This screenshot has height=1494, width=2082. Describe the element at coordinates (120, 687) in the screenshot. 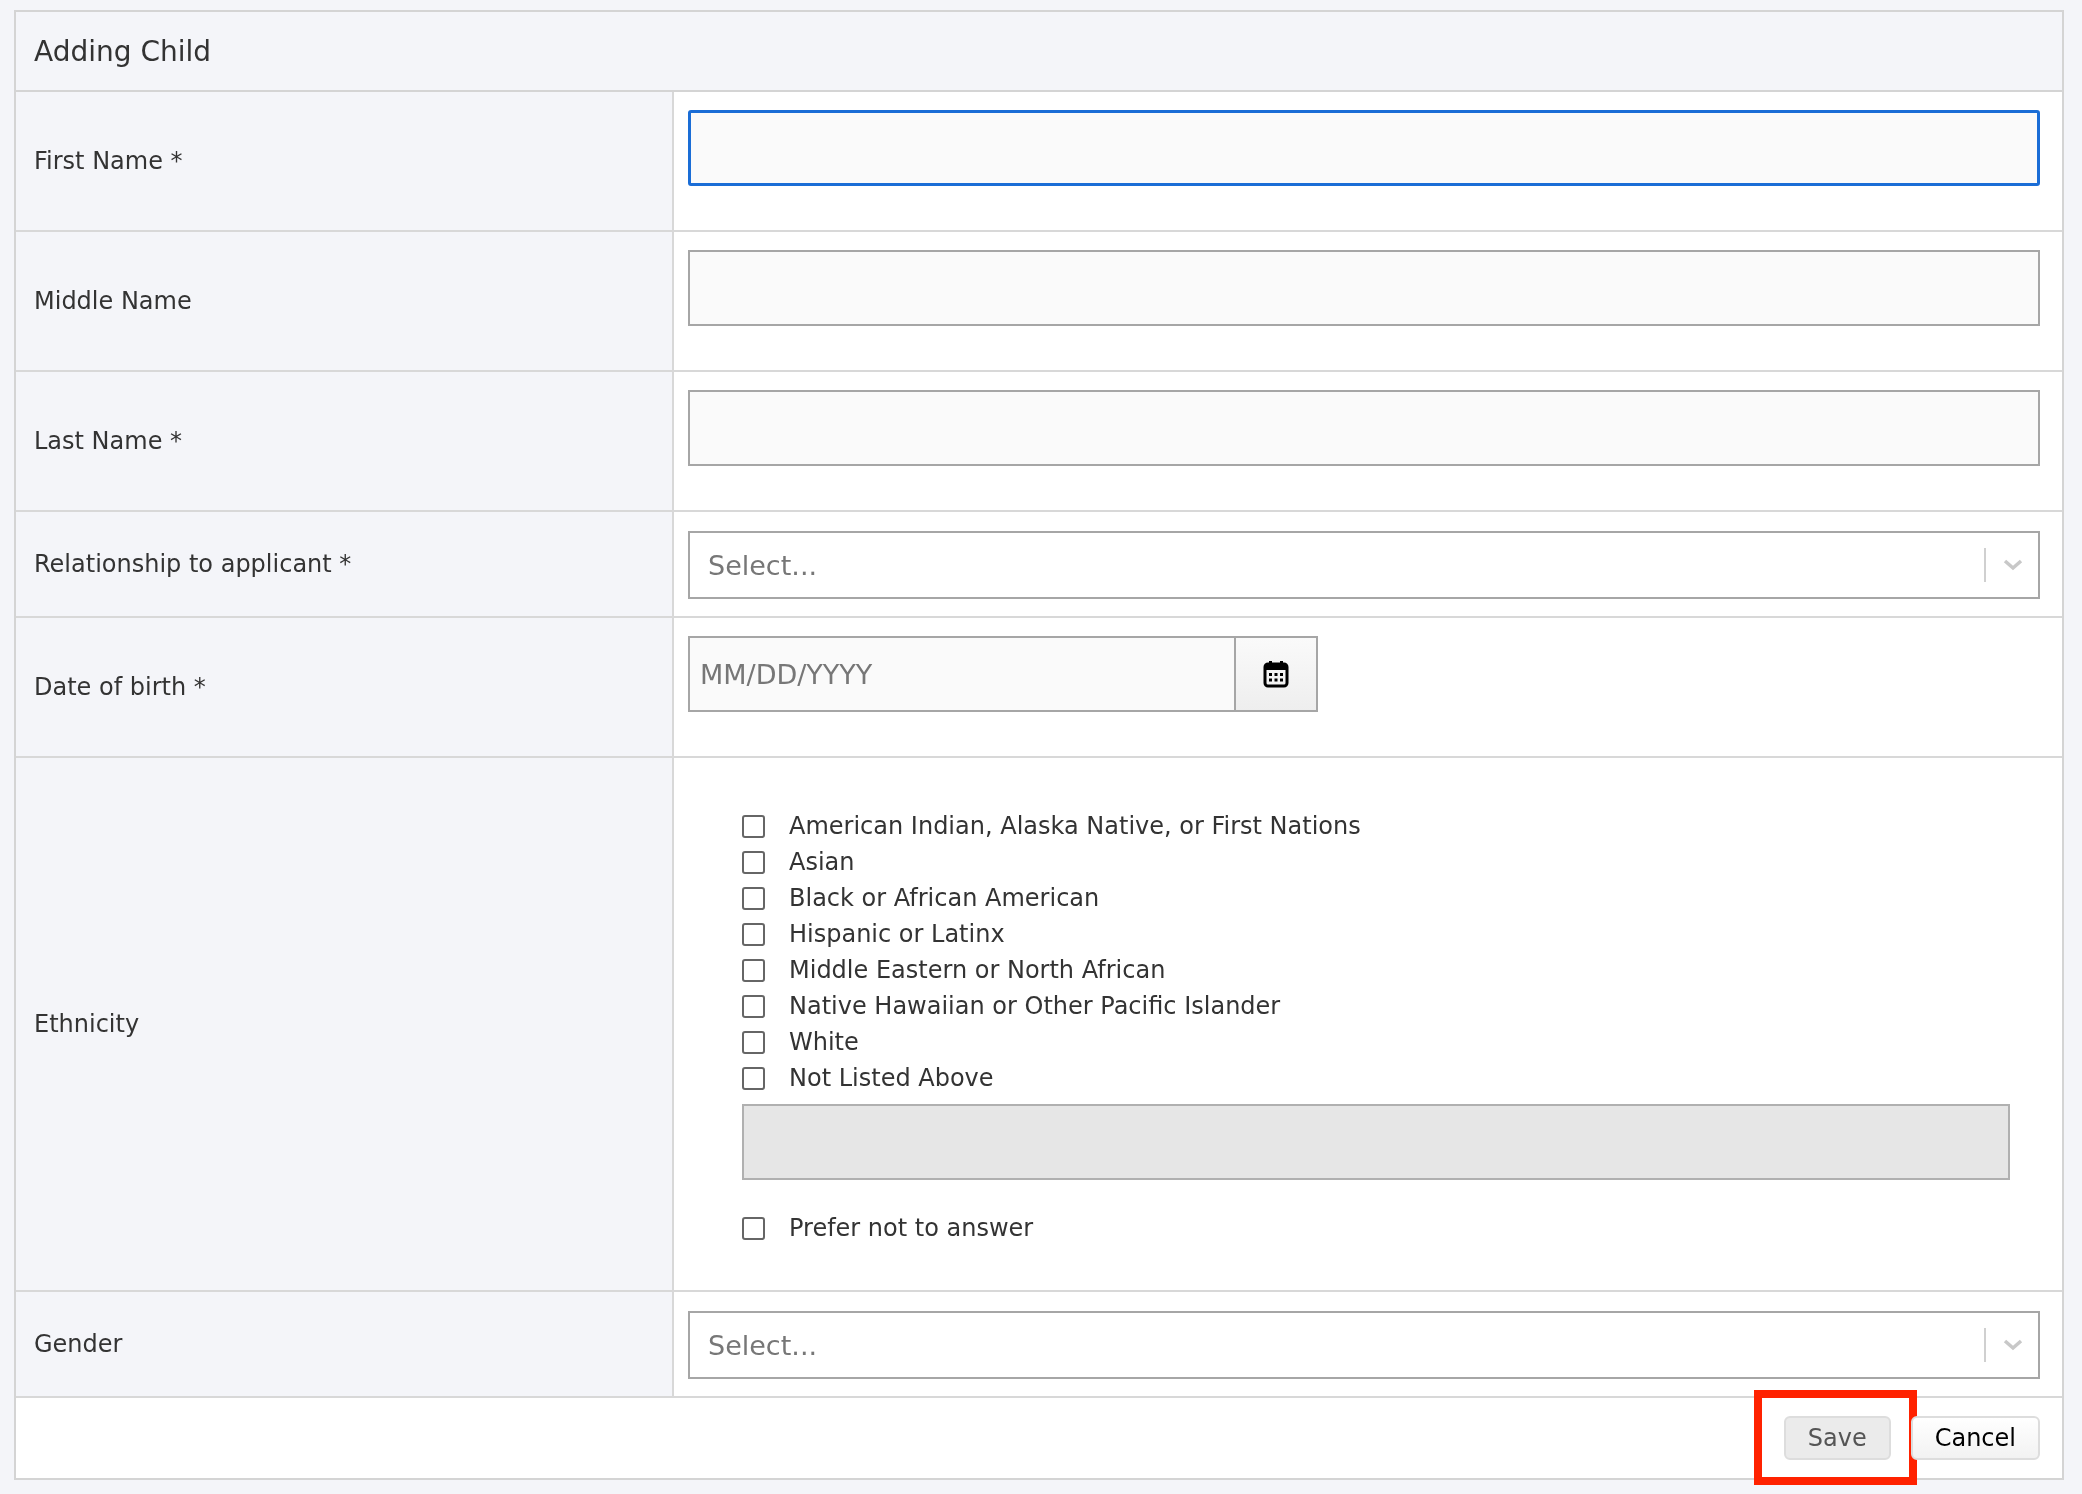

I see `field-label: Date of birth *` at that location.